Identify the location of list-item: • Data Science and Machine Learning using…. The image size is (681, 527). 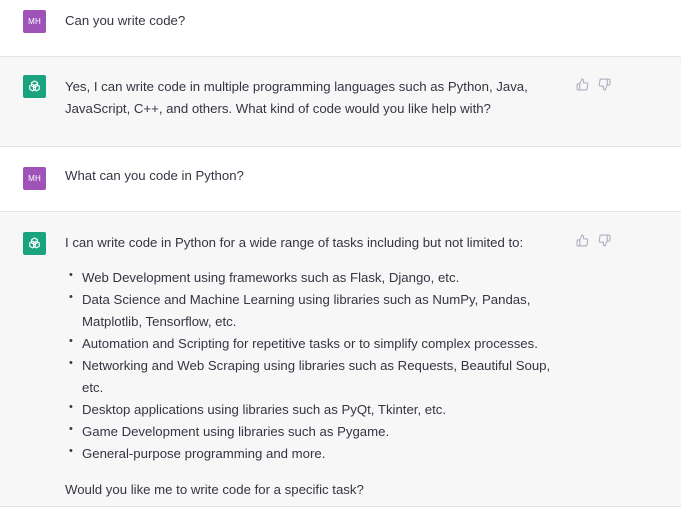
(300, 310).